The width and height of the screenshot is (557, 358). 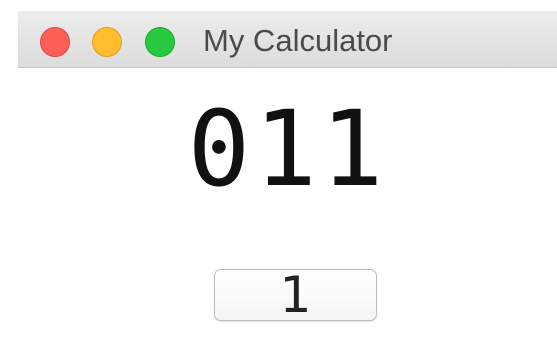 I want to click on digit-one-button: 1, so click(x=295, y=295).